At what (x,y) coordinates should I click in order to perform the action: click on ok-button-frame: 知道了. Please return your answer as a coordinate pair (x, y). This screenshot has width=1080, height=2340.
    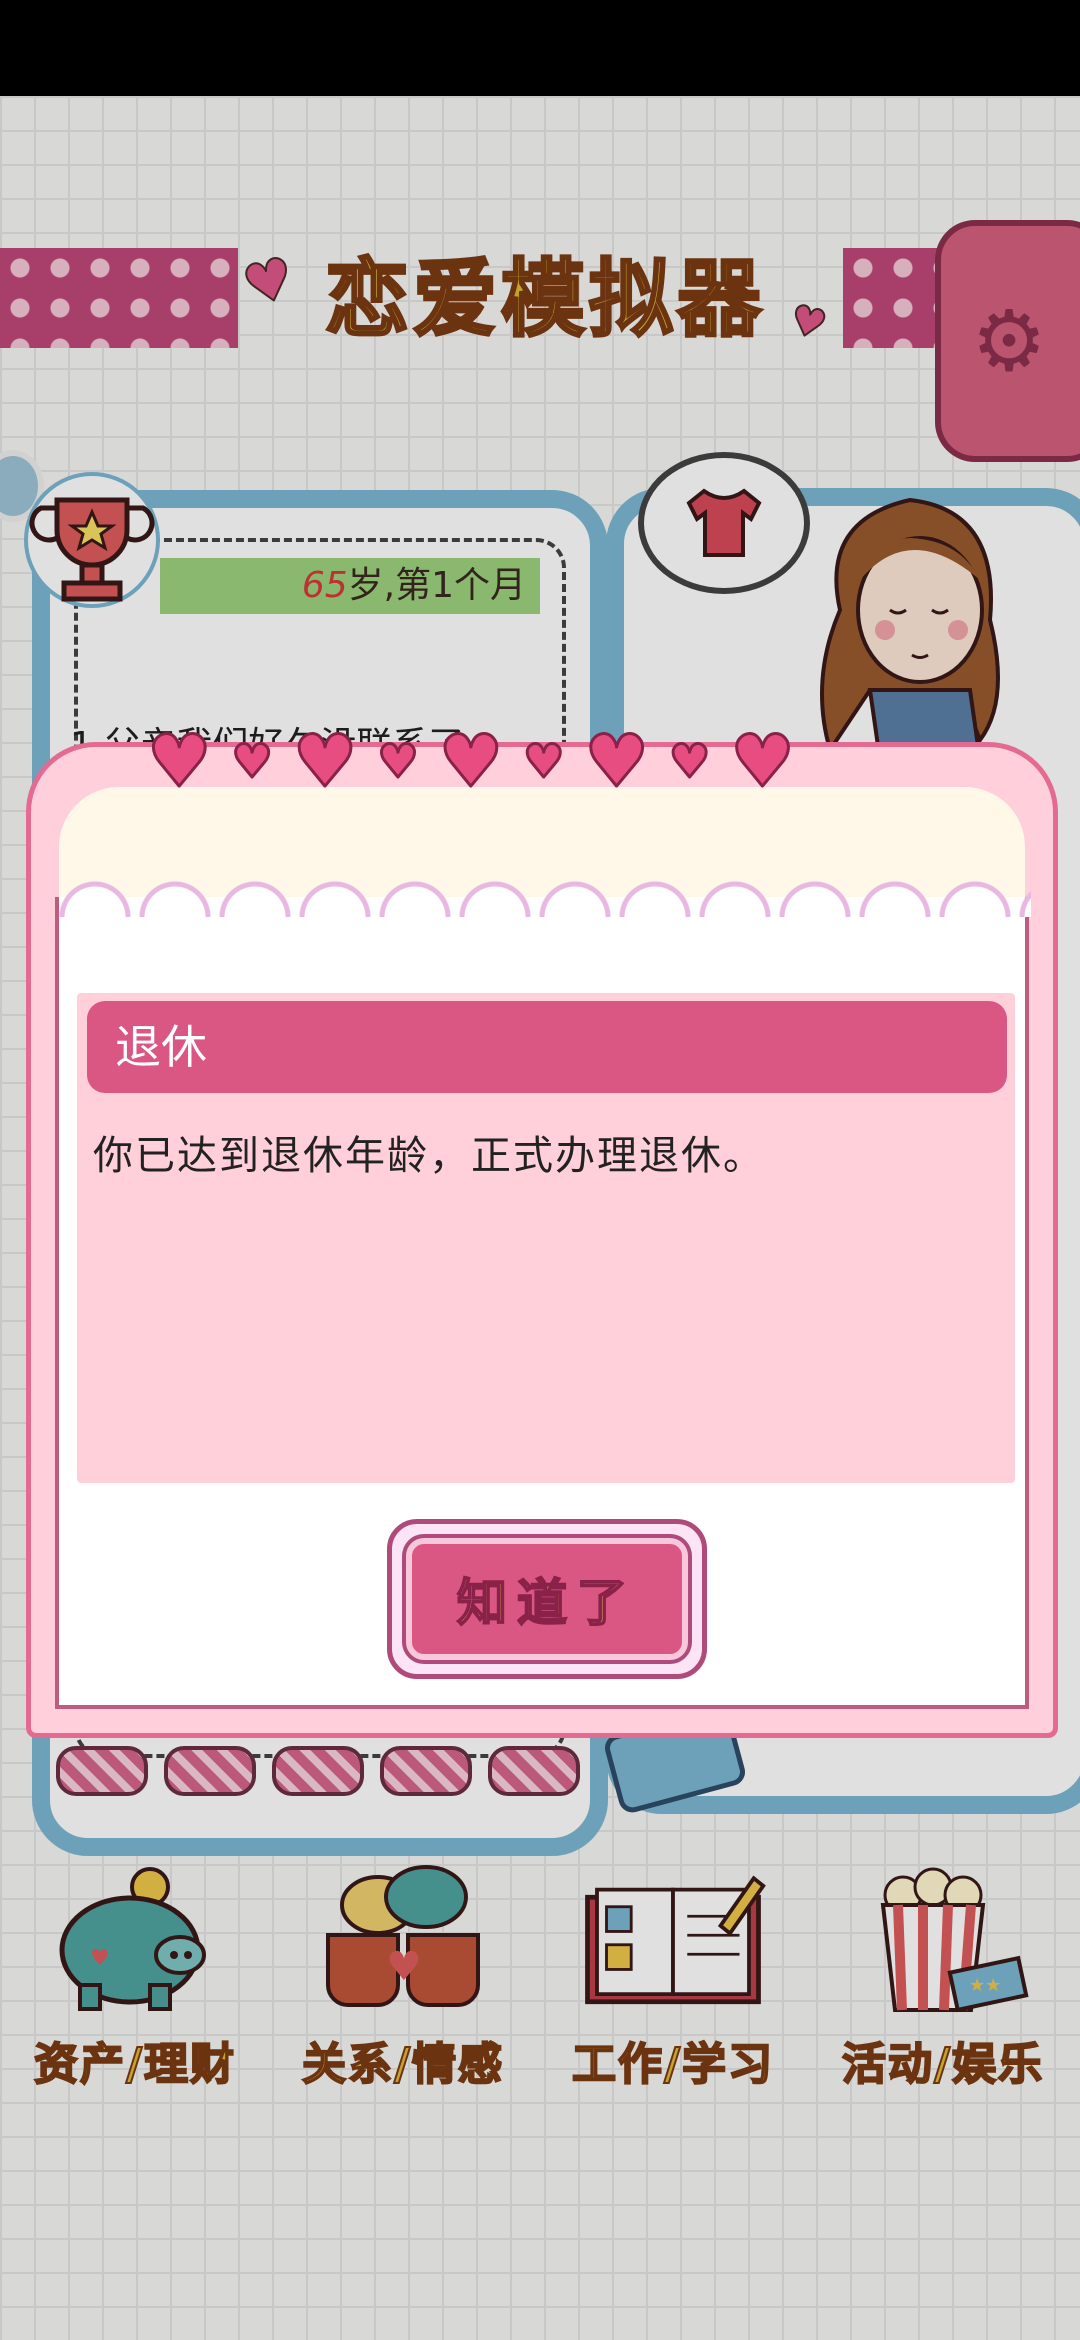
    Looking at the image, I should click on (547, 1599).